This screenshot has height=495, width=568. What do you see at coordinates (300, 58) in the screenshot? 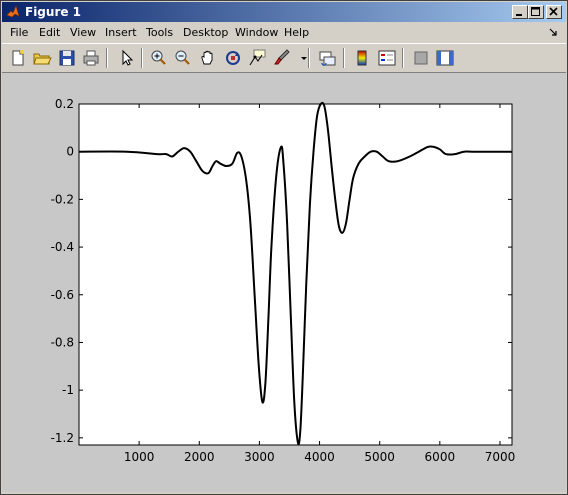
I see `brush-dropdown` at bounding box center [300, 58].